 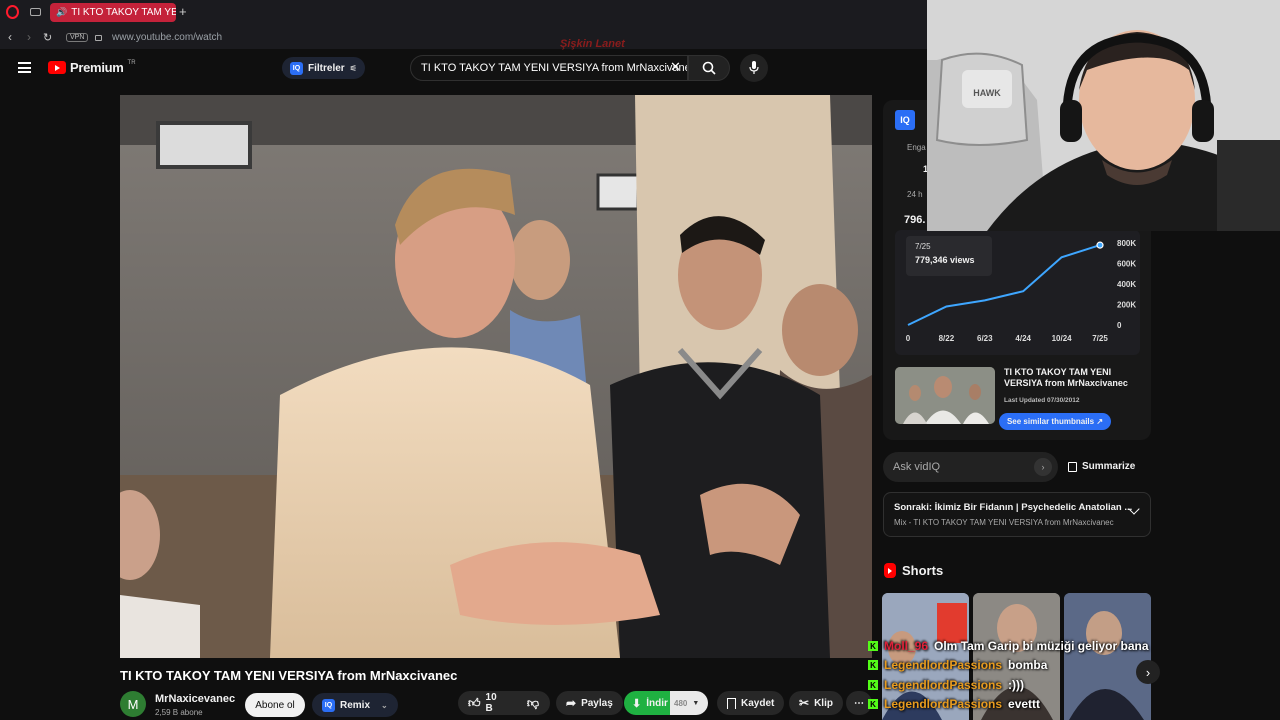 What do you see at coordinates (1042, 400) in the screenshot?
I see `last-updated: Last Updated 07/30/2012` at bounding box center [1042, 400].